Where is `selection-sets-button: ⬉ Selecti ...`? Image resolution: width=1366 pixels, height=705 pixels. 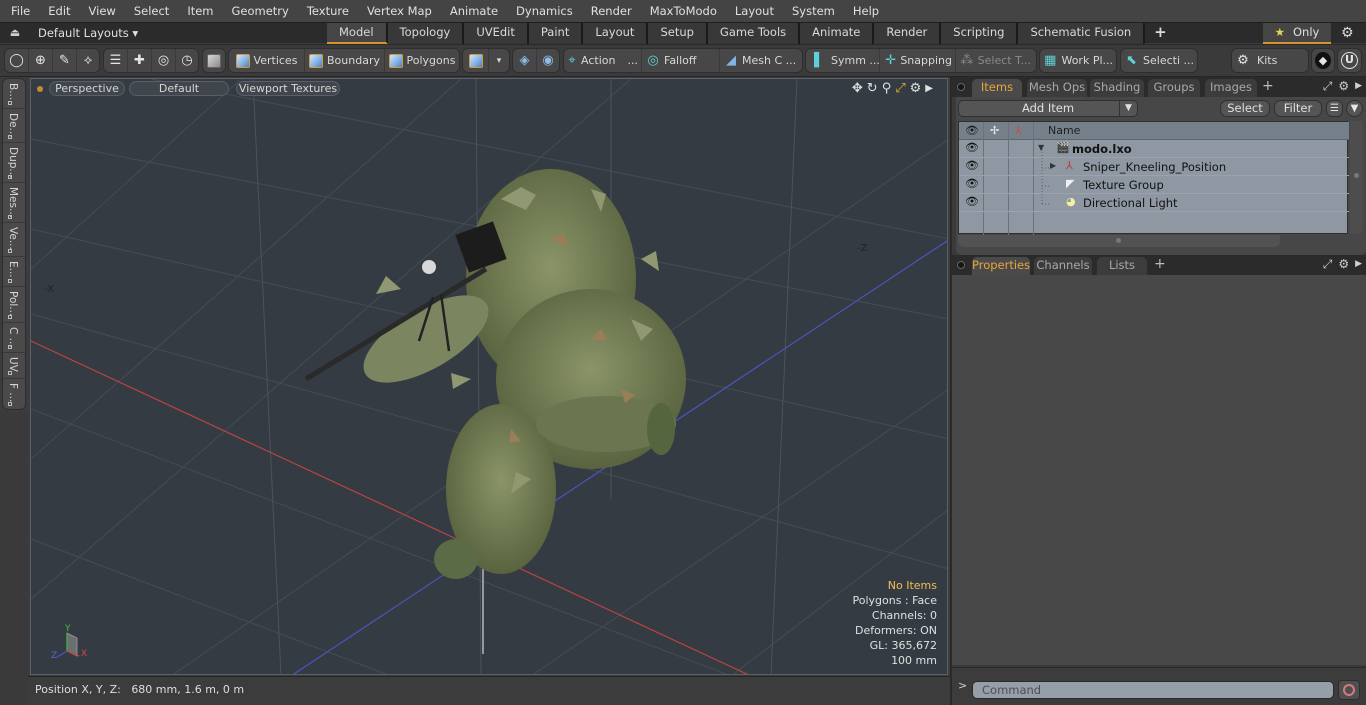 selection-sets-button: ⬉ Selecti ... is located at coordinates (1159, 60).